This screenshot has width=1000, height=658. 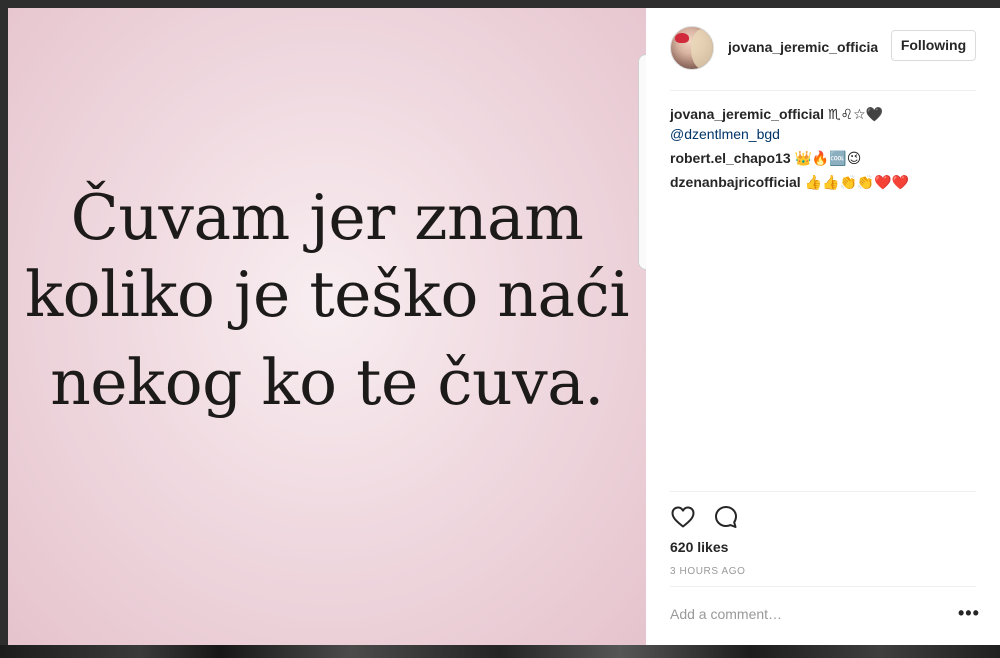 What do you see at coordinates (708, 571) in the screenshot?
I see `post-timestamp: 3 HOURS AGO` at bounding box center [708, 571].